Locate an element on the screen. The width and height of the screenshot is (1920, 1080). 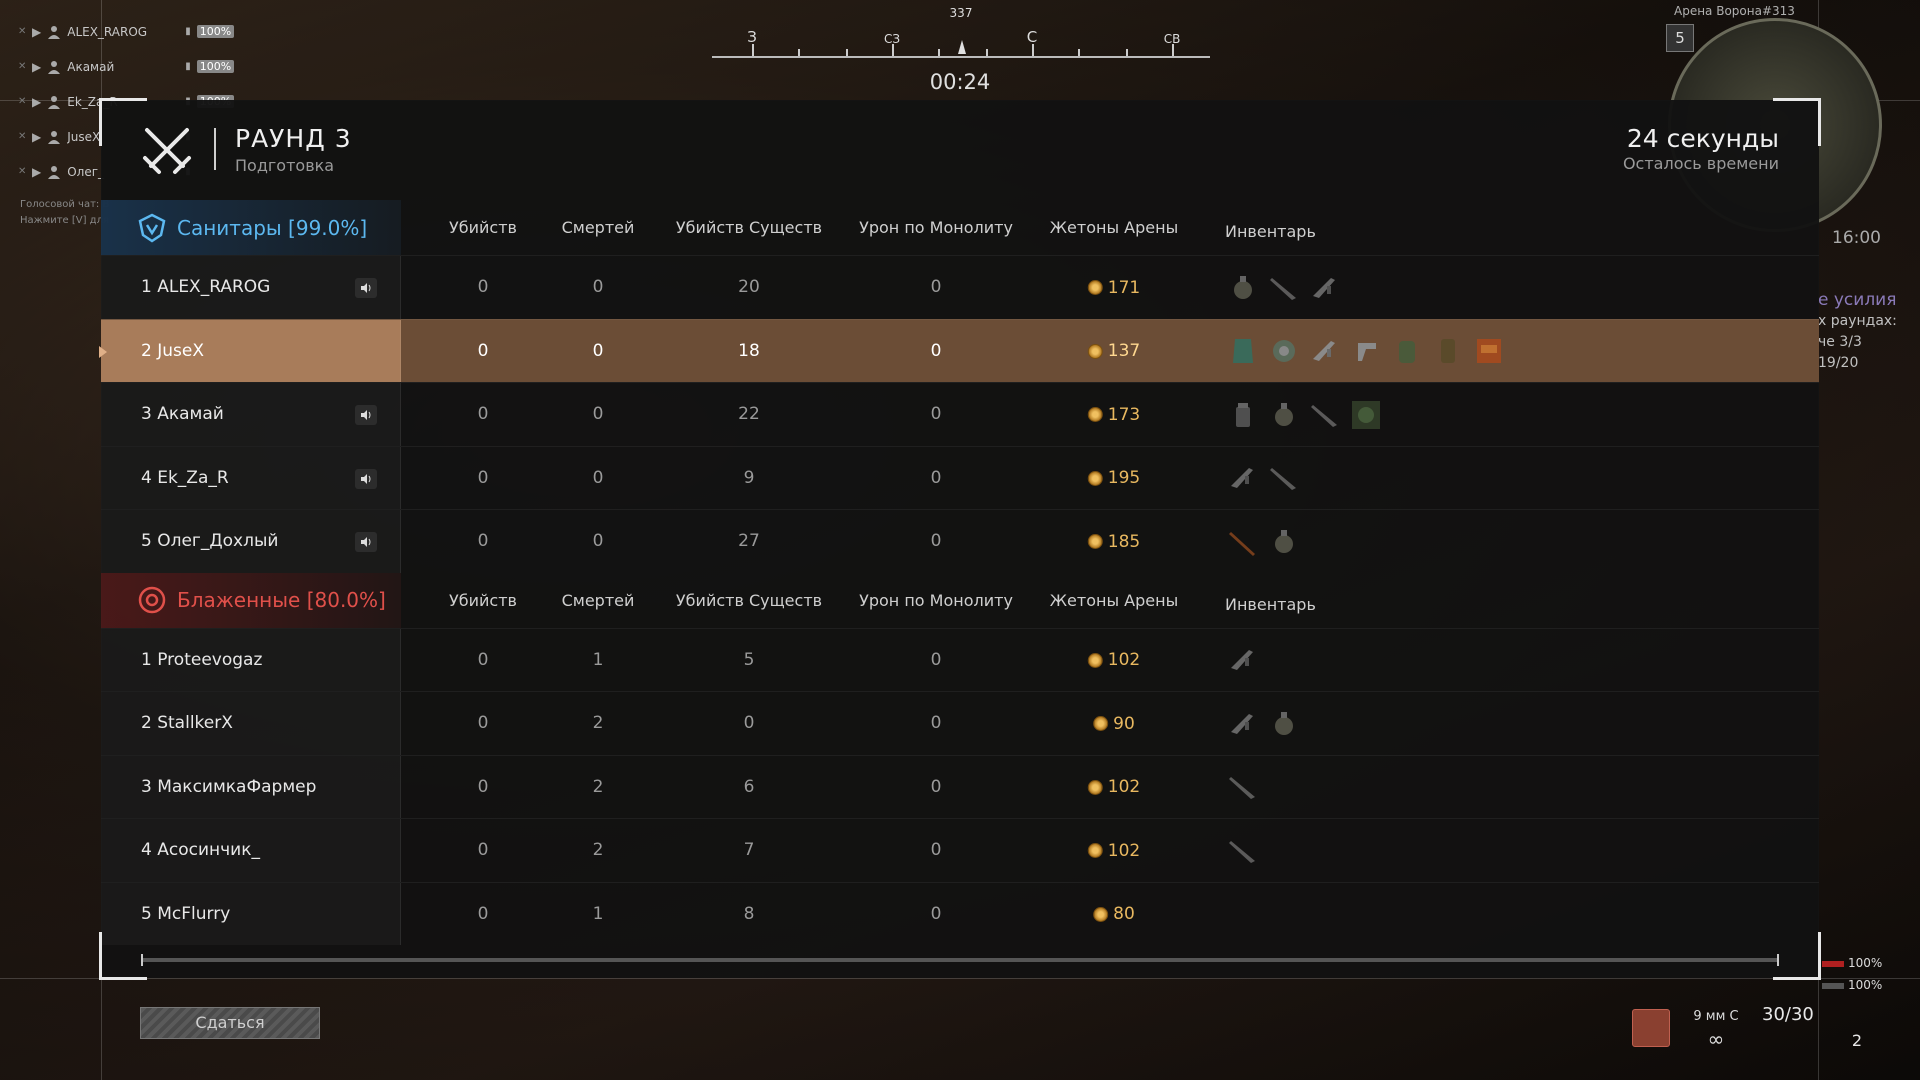
shield-icon is located at coordinates (1284, 351).